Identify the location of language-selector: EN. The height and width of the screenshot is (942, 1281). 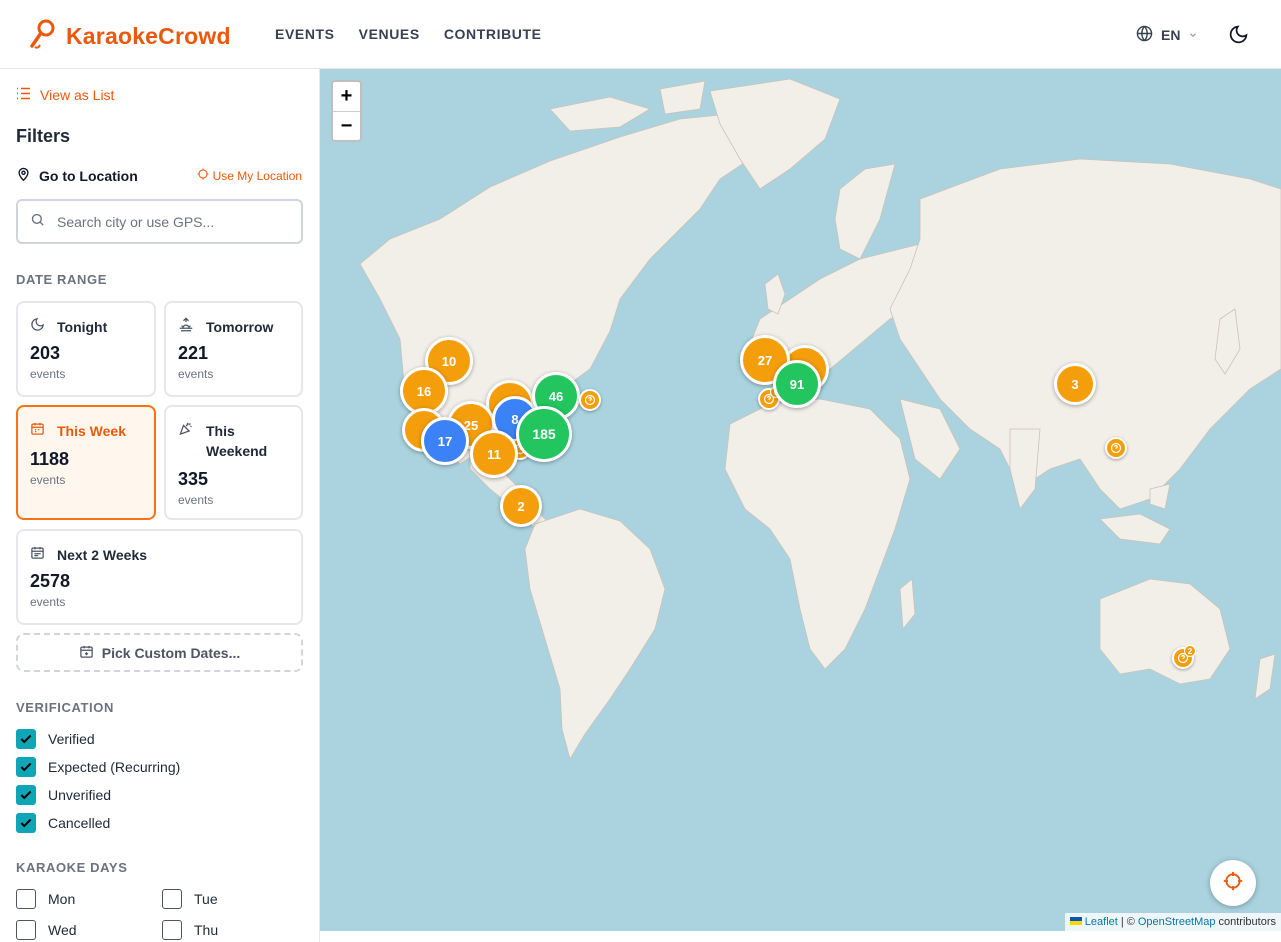
(1167, 35).